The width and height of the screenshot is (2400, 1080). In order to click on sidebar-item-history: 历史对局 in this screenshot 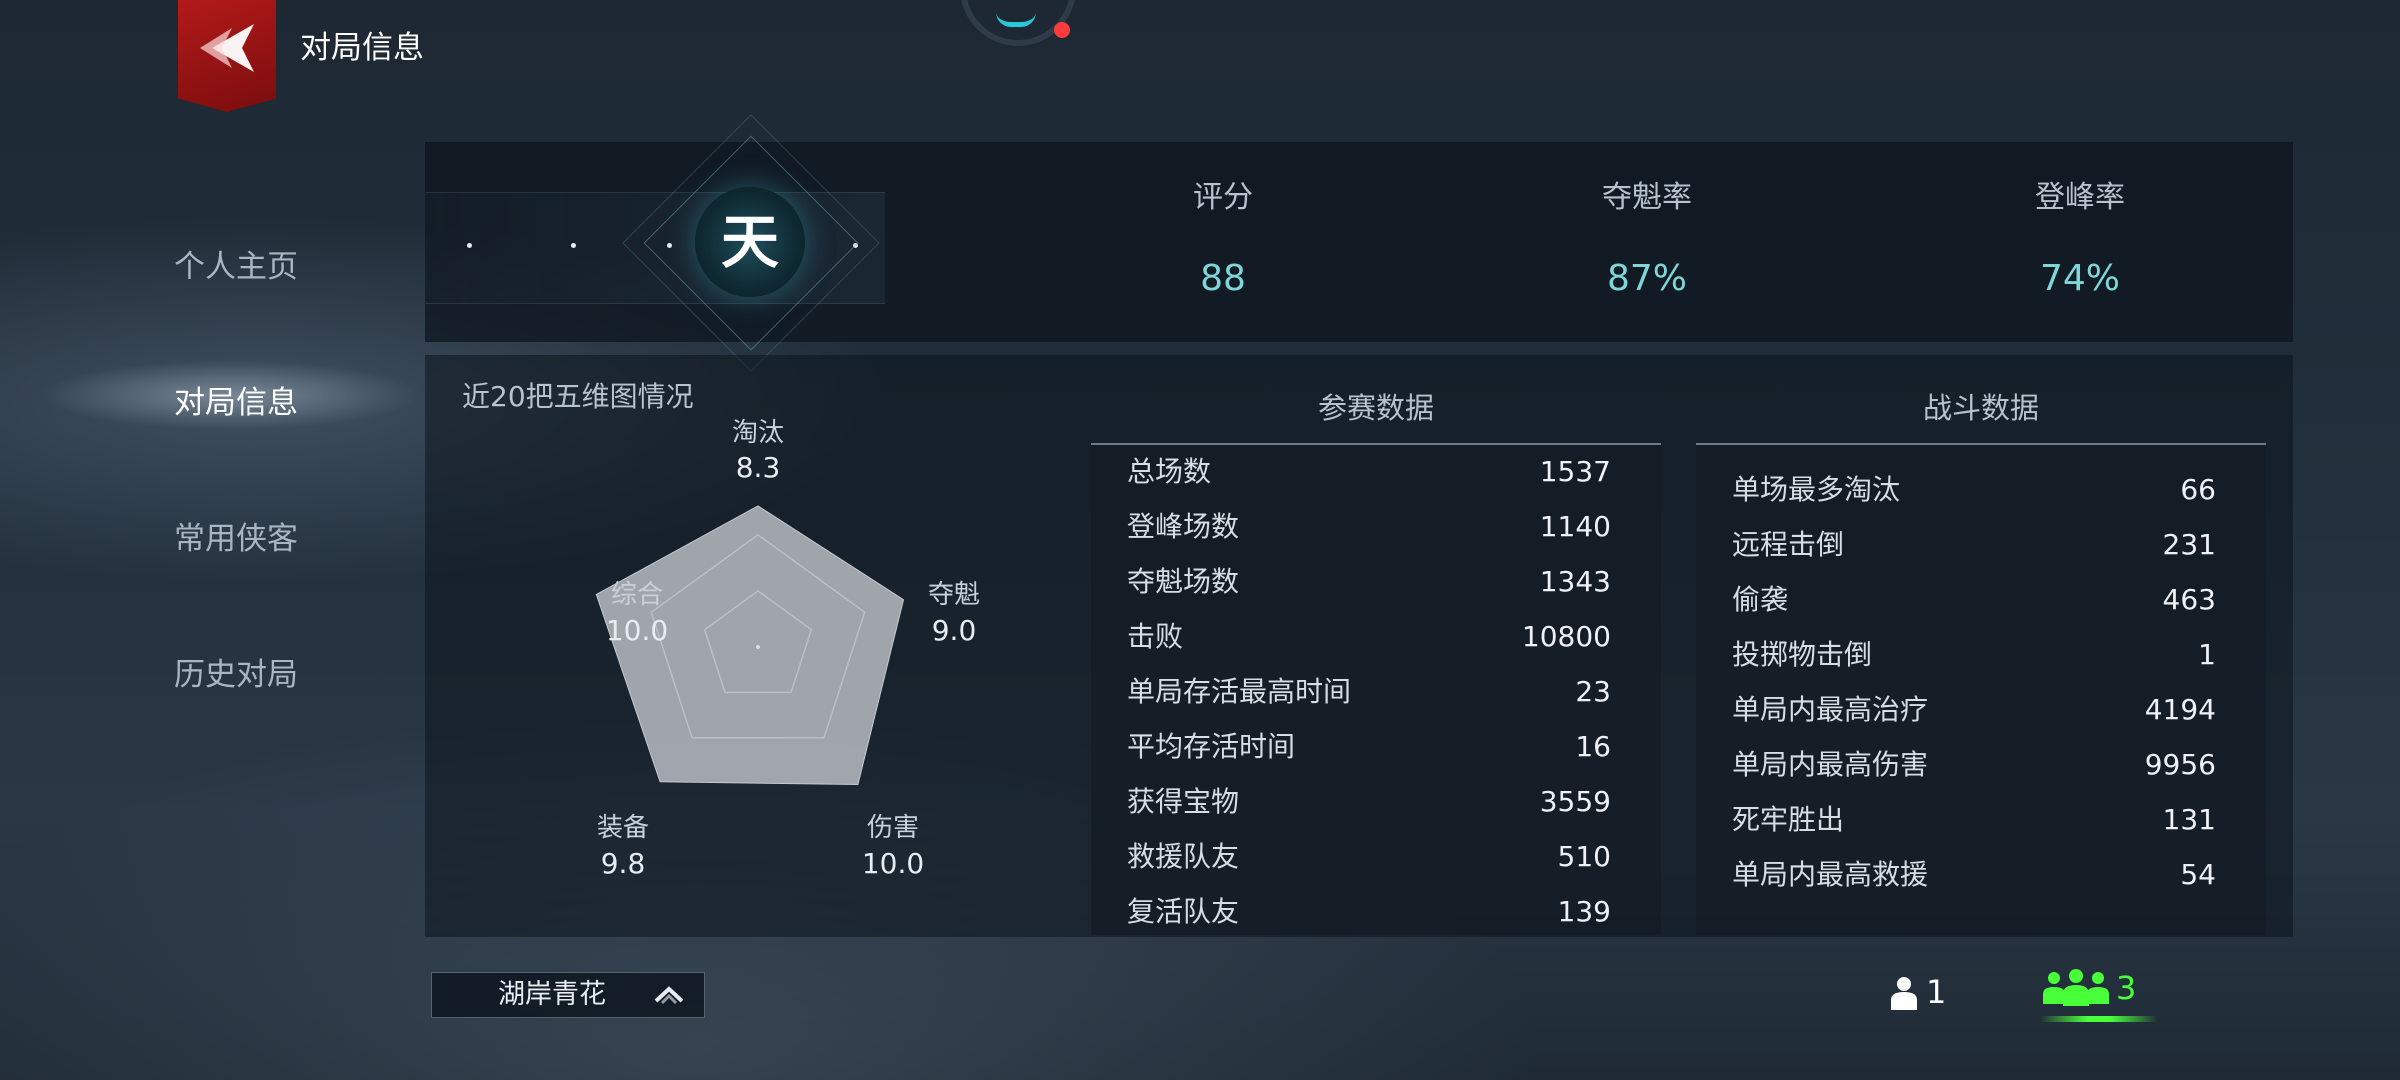, I will do `click(236, 671)`.